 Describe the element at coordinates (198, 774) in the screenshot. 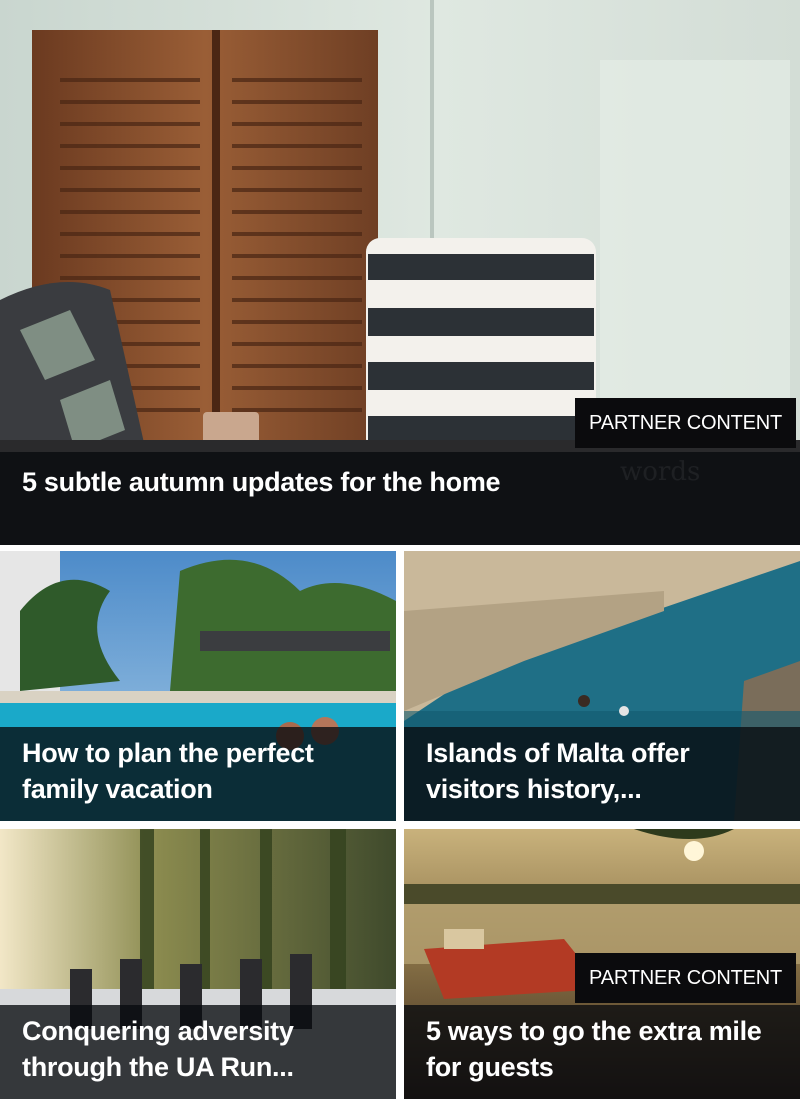

I see `article-title: How to plan the perfect family vacation` at that location.